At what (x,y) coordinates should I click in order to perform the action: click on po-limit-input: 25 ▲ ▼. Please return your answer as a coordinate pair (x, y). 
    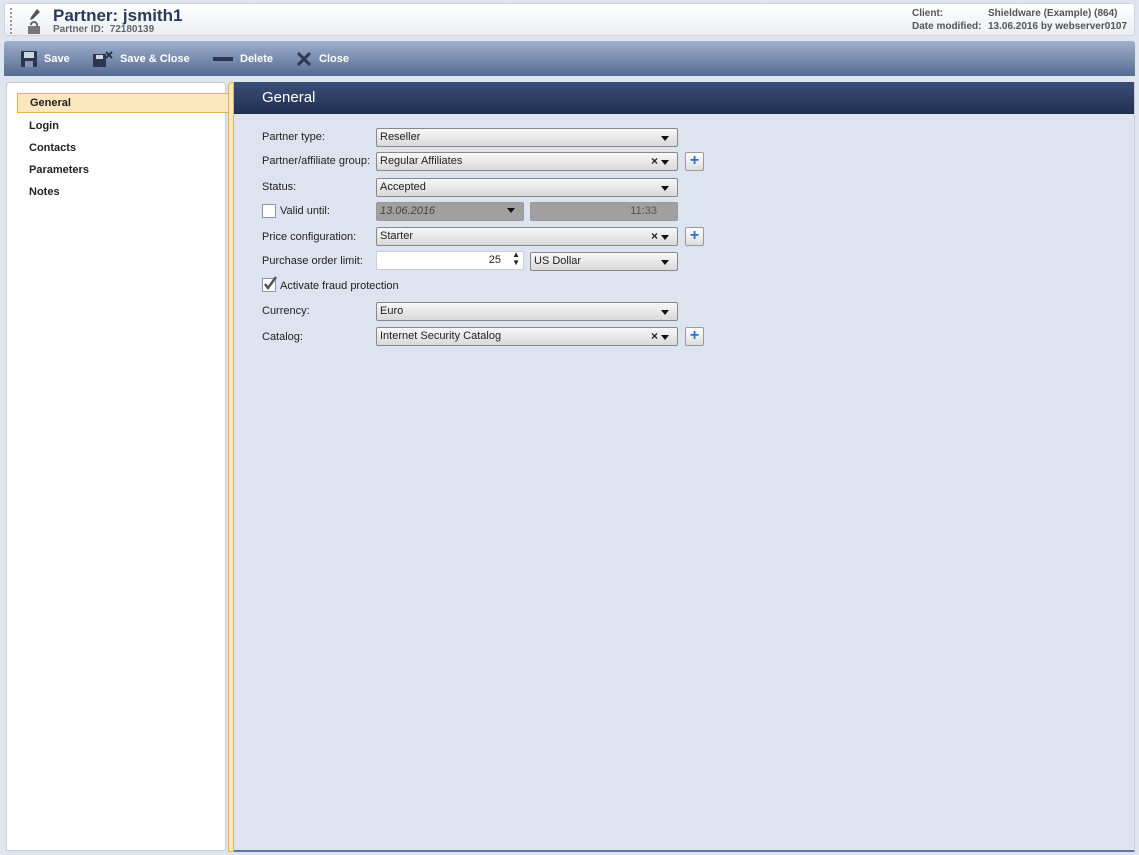
    Looking at the image, I should click on (450, 260).